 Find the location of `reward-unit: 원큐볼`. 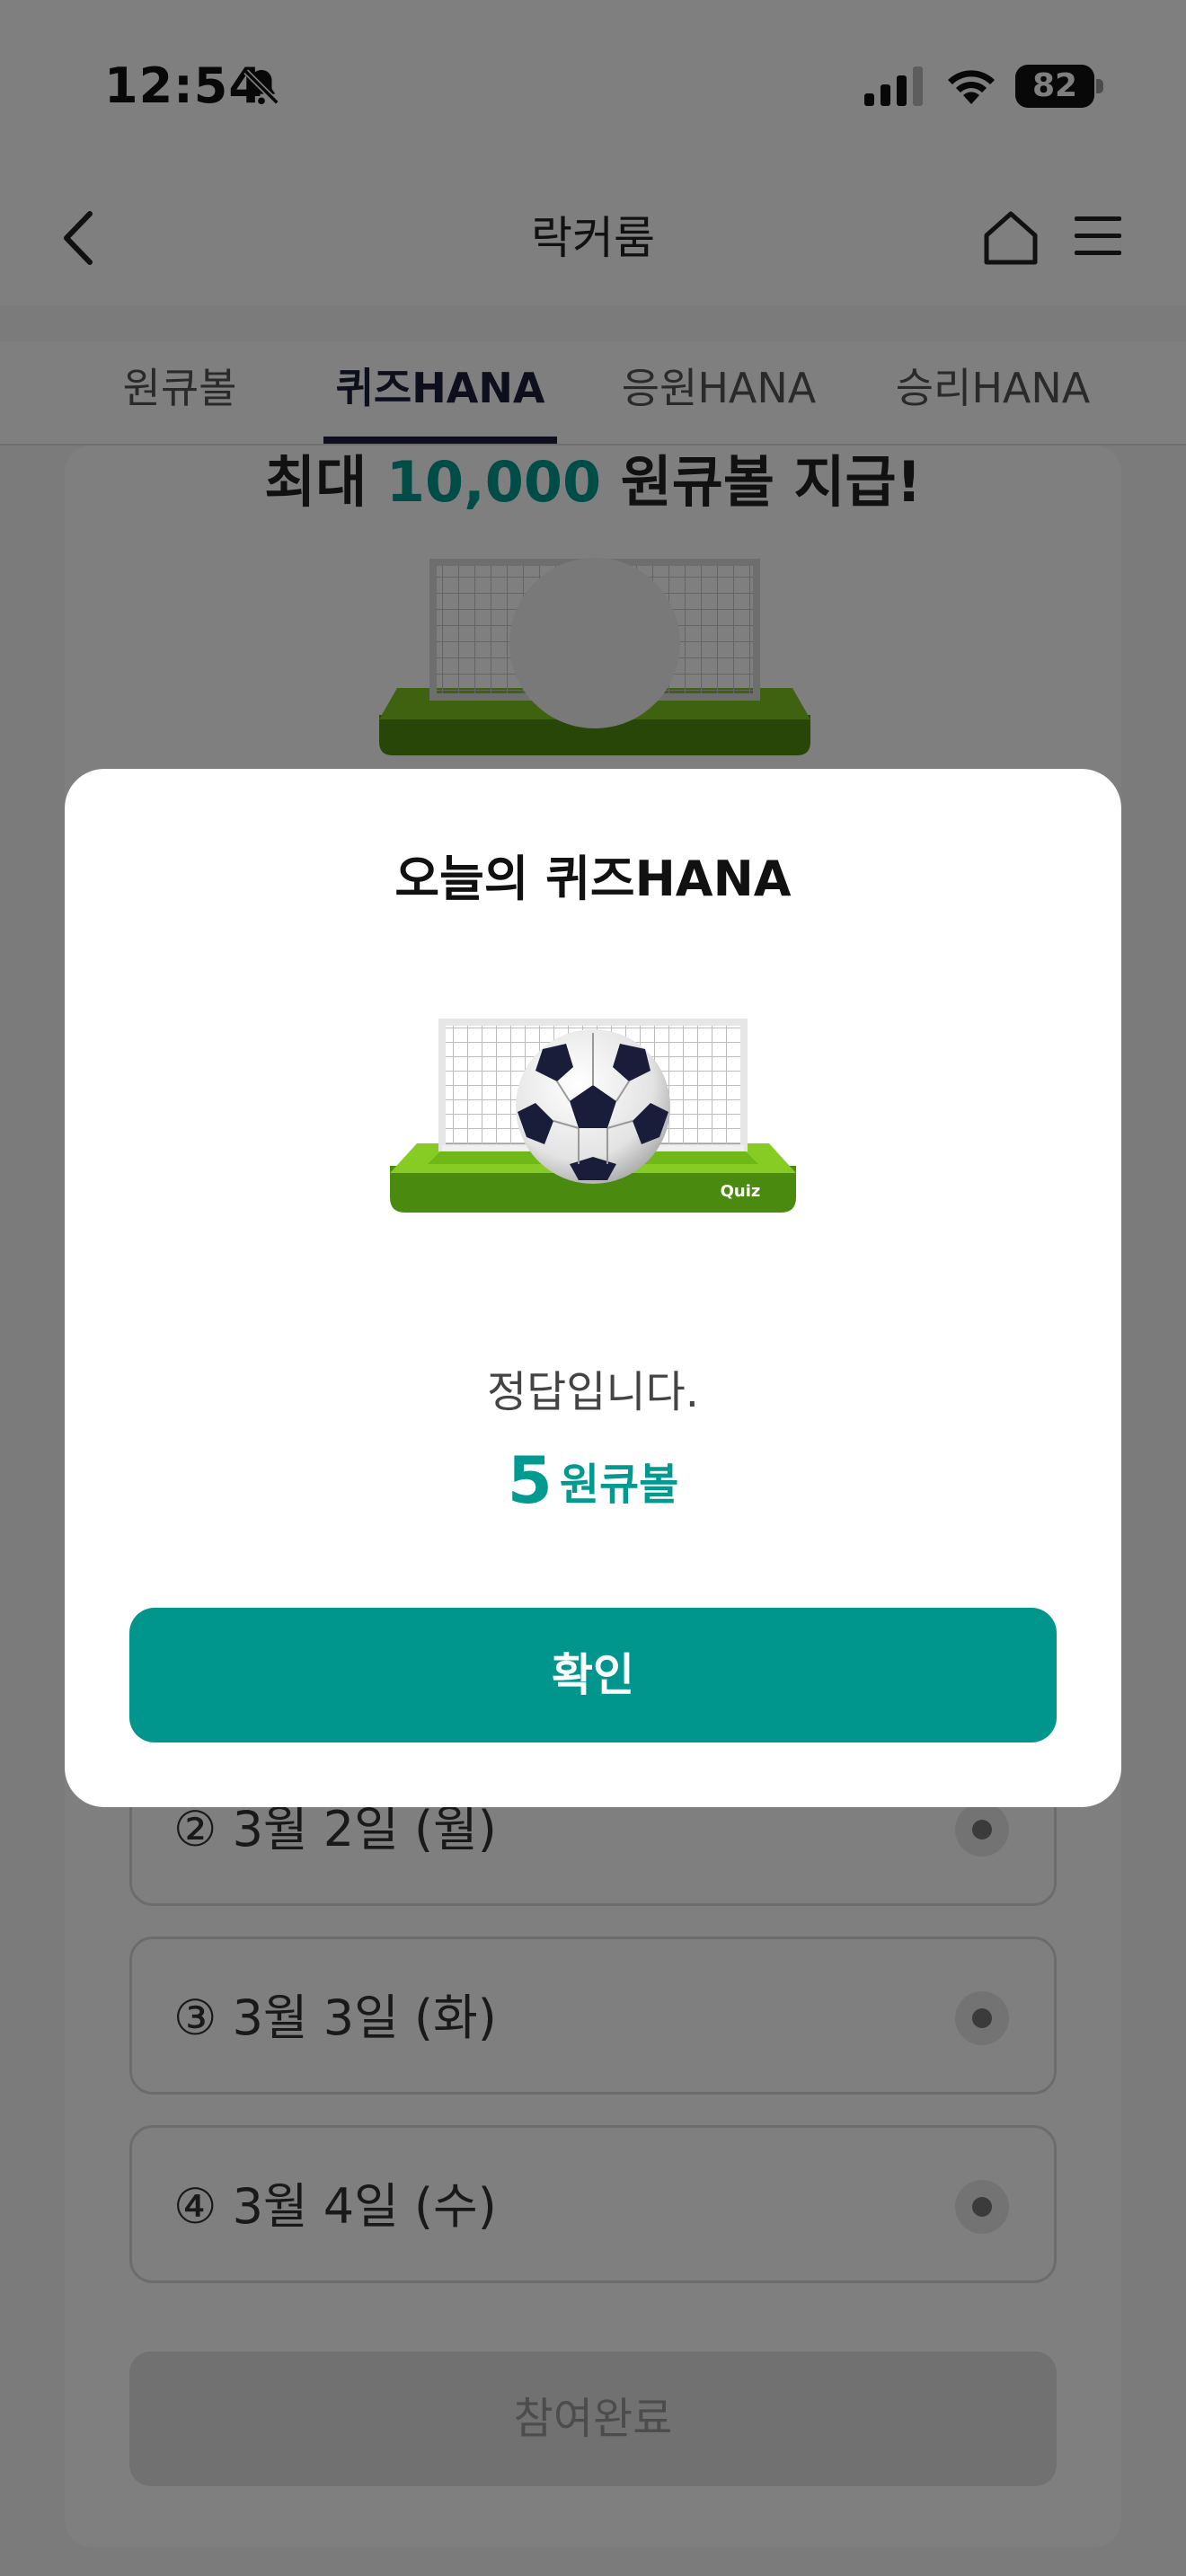

reward-unit: 원큐볼 is located at coordinates (619, 1485).